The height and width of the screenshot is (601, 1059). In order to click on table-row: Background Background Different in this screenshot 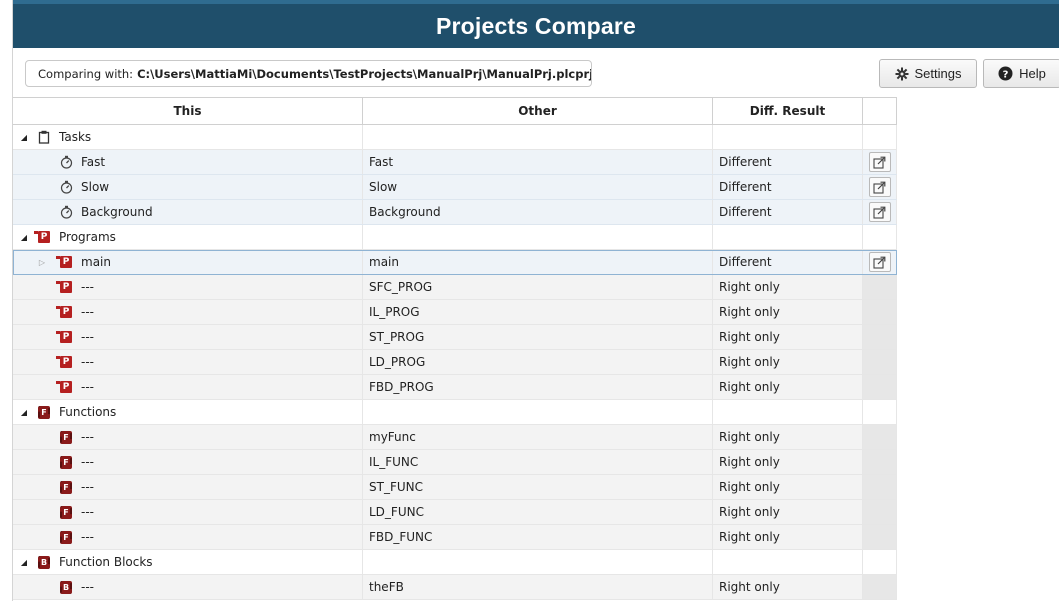, I will do `click(455, 212)`.